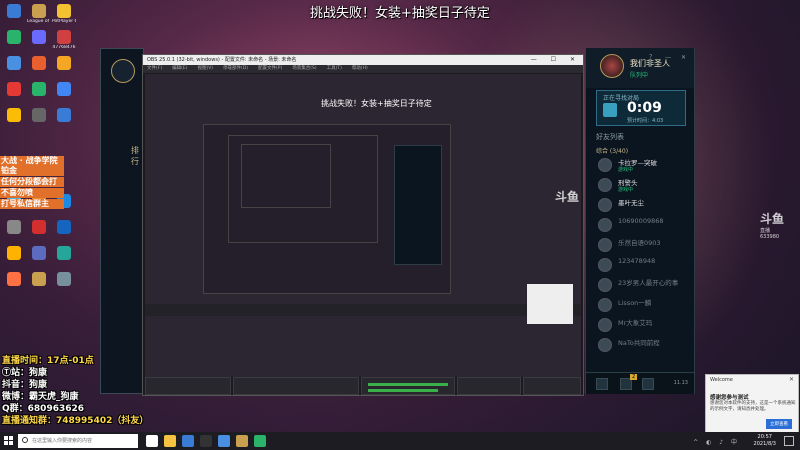 Image resolution: width=800 pixels, height=450 pixels. What do you see at coordinates (205, 68) in the screenshot?
I see `obs-menu-item: 视图(V)` at bounding box center [205, 68].